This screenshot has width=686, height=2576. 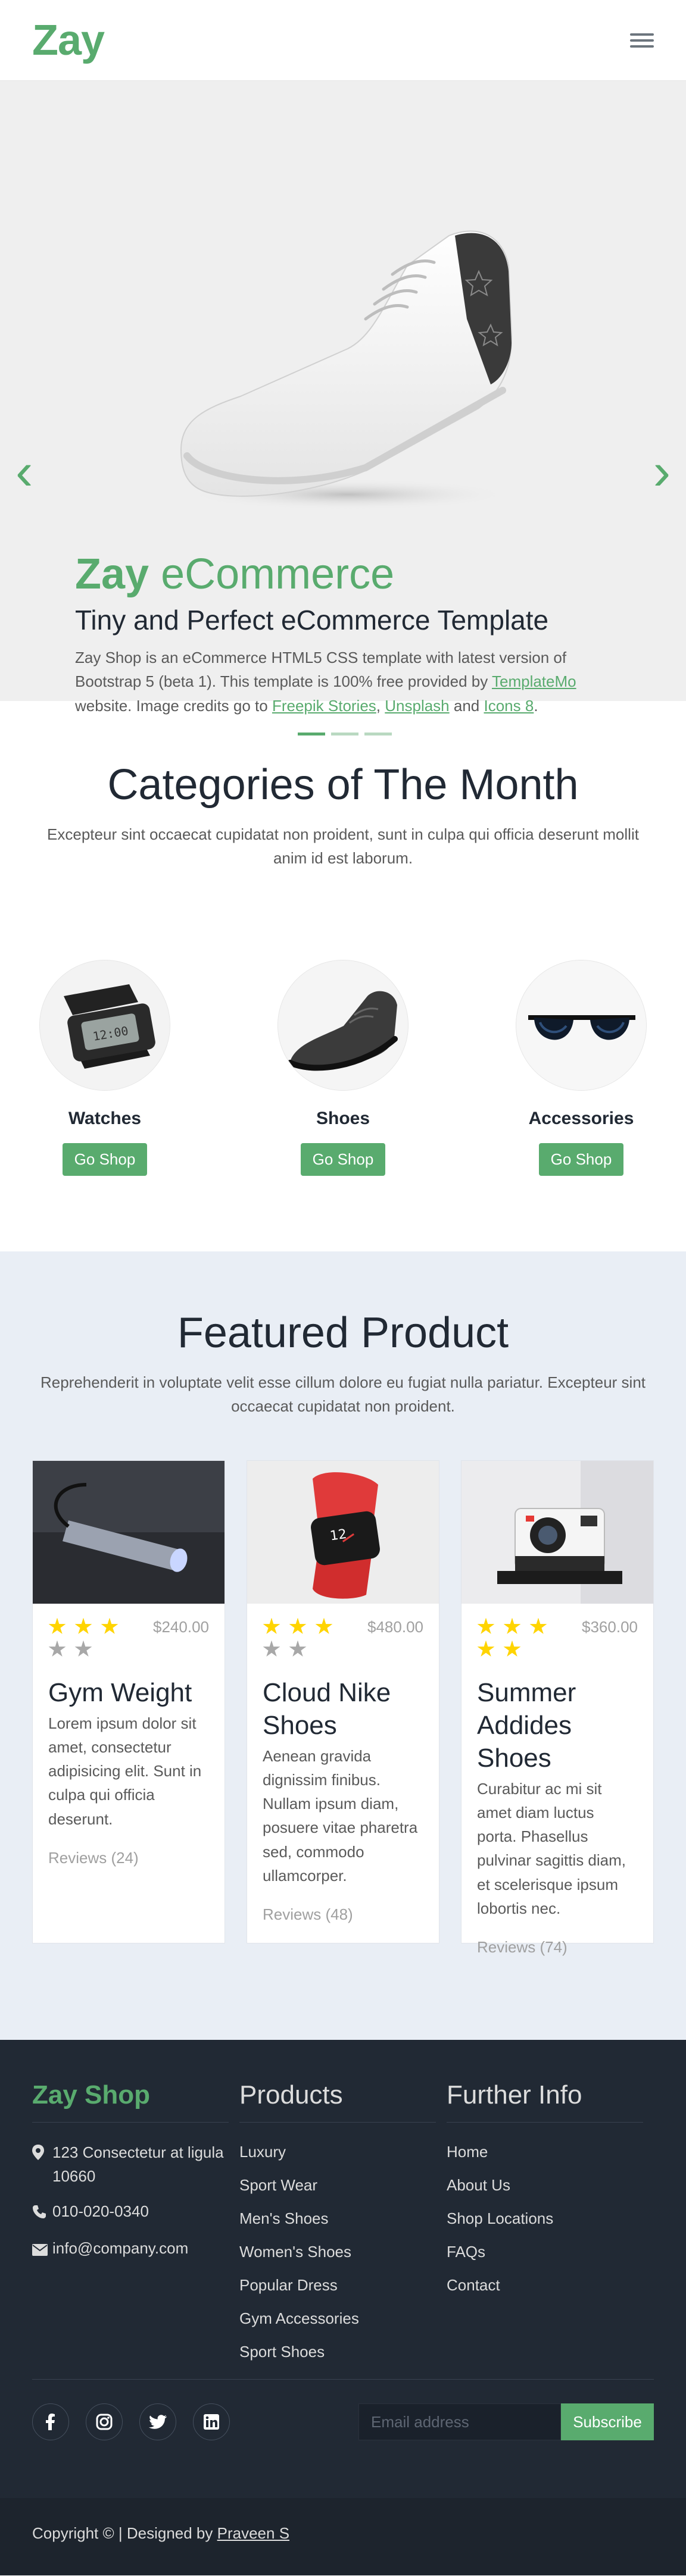 I want to click on footer-phone: 010-020-0340, so click(x=136, y=2212).